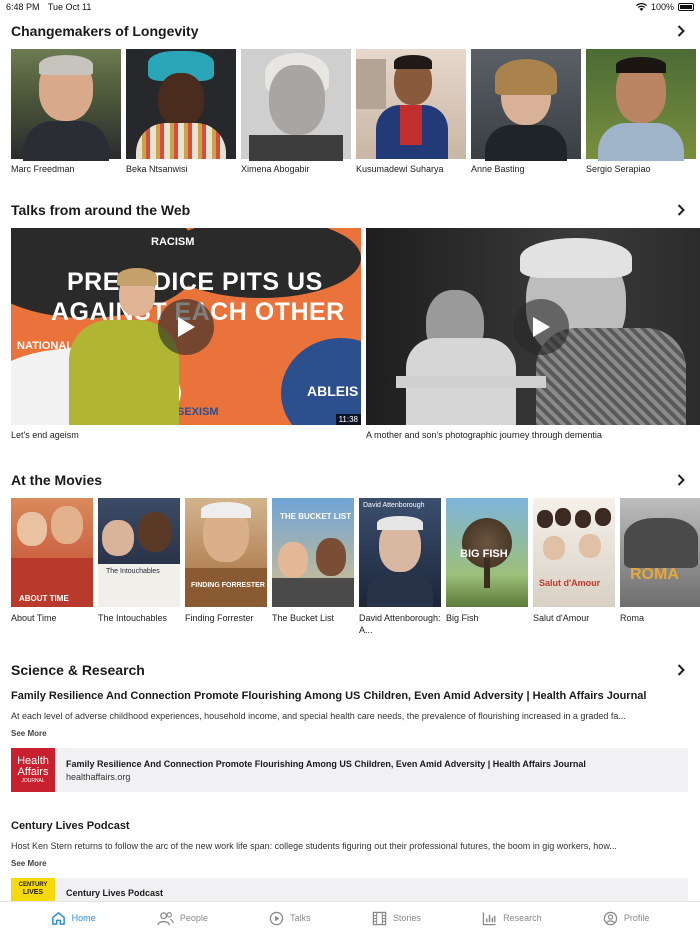 This screenshot has height=934, width=700. I want to click on slide-text: ABLEIS, so click(333, 391).